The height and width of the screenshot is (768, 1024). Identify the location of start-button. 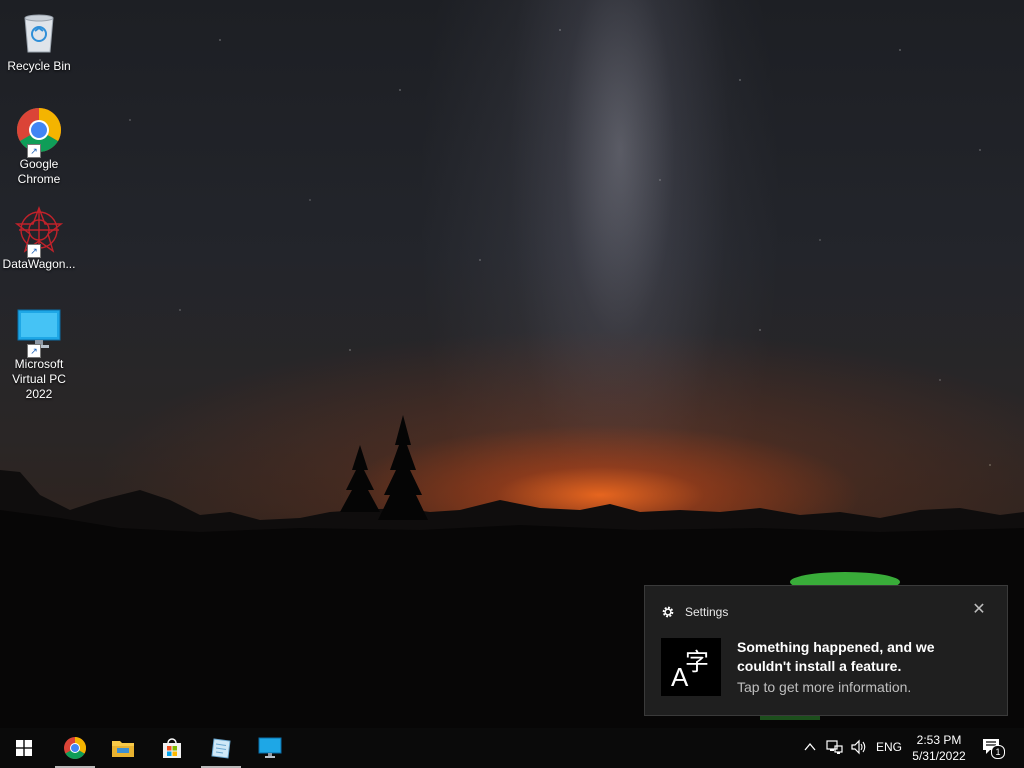
(24, 748).